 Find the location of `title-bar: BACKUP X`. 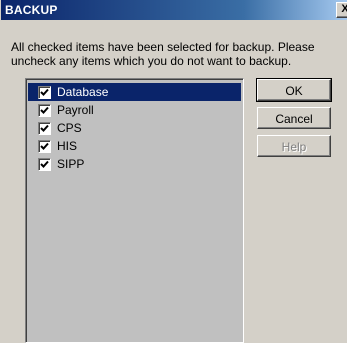

title-bar: BACKUP X is located at coordinates (174, 10).